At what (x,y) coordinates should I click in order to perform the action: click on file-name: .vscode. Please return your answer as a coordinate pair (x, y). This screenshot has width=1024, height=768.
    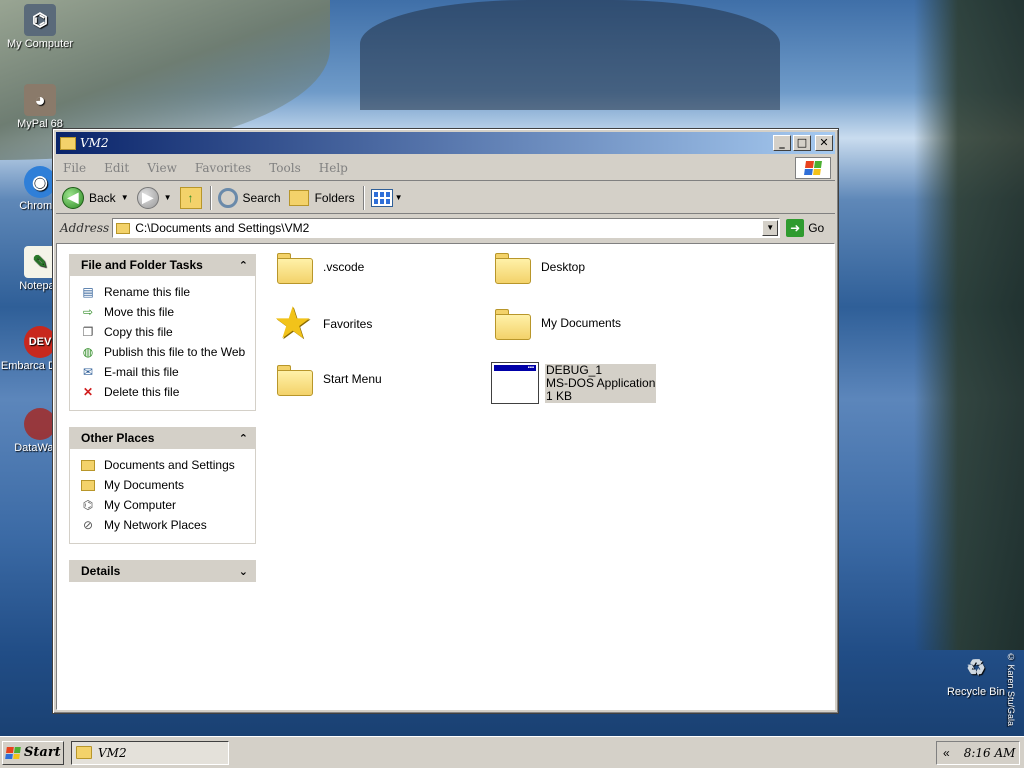
    Looking at the image, I should click on (344, 267).